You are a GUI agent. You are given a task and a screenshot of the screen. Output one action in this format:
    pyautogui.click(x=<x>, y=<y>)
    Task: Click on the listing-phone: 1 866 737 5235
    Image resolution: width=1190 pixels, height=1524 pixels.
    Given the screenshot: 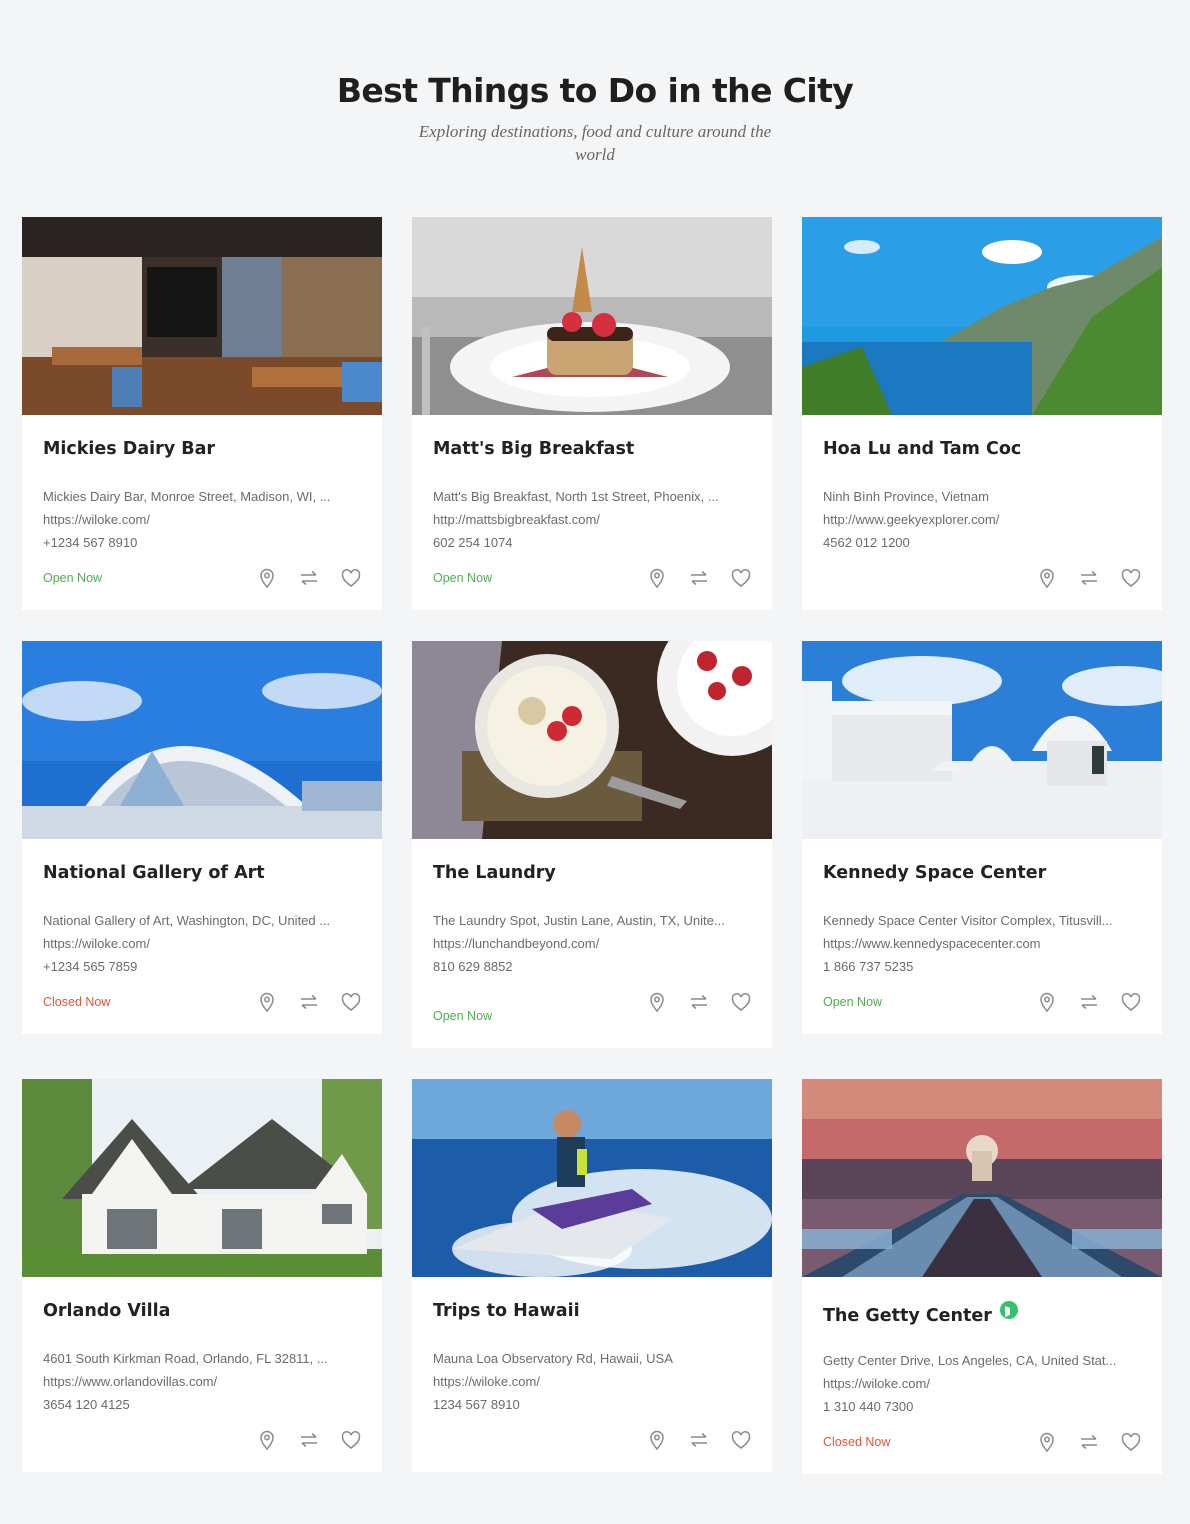 What is the action you would take?
    pyautogui.click(x=978, y=966)
    